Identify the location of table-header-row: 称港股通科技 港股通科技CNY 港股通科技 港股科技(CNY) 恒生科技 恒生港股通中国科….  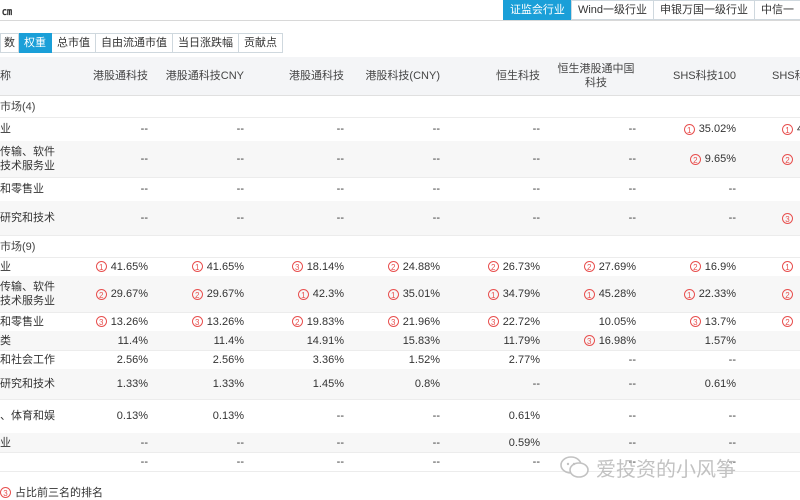
(400, 76).